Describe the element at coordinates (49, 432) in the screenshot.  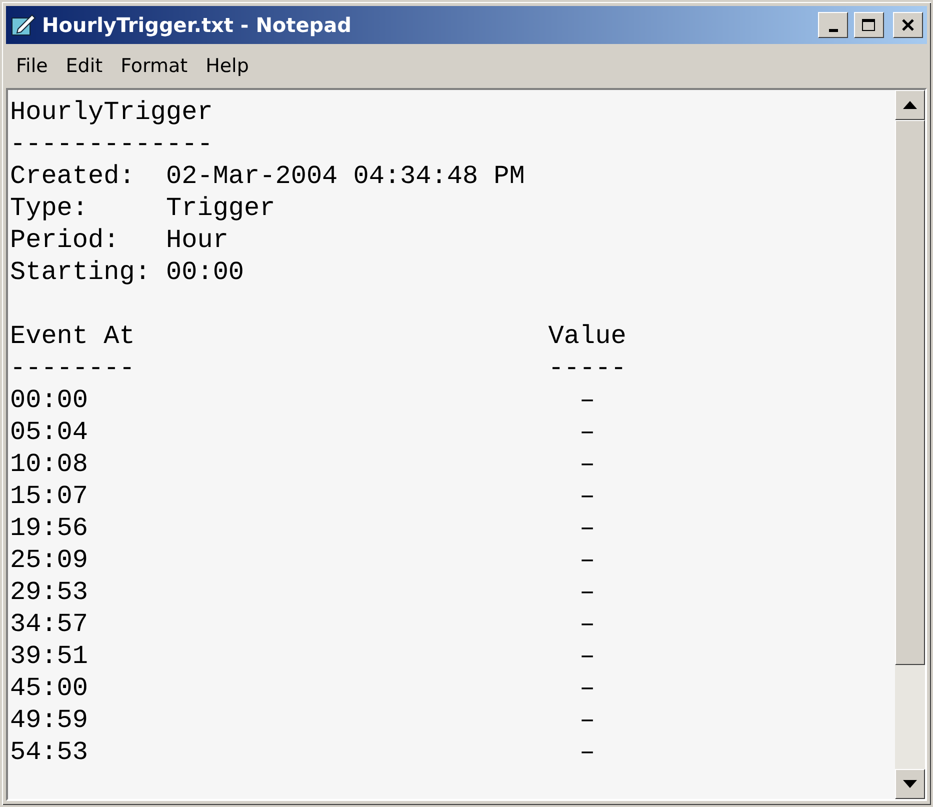
I see `event-time: 05:04` at that location.